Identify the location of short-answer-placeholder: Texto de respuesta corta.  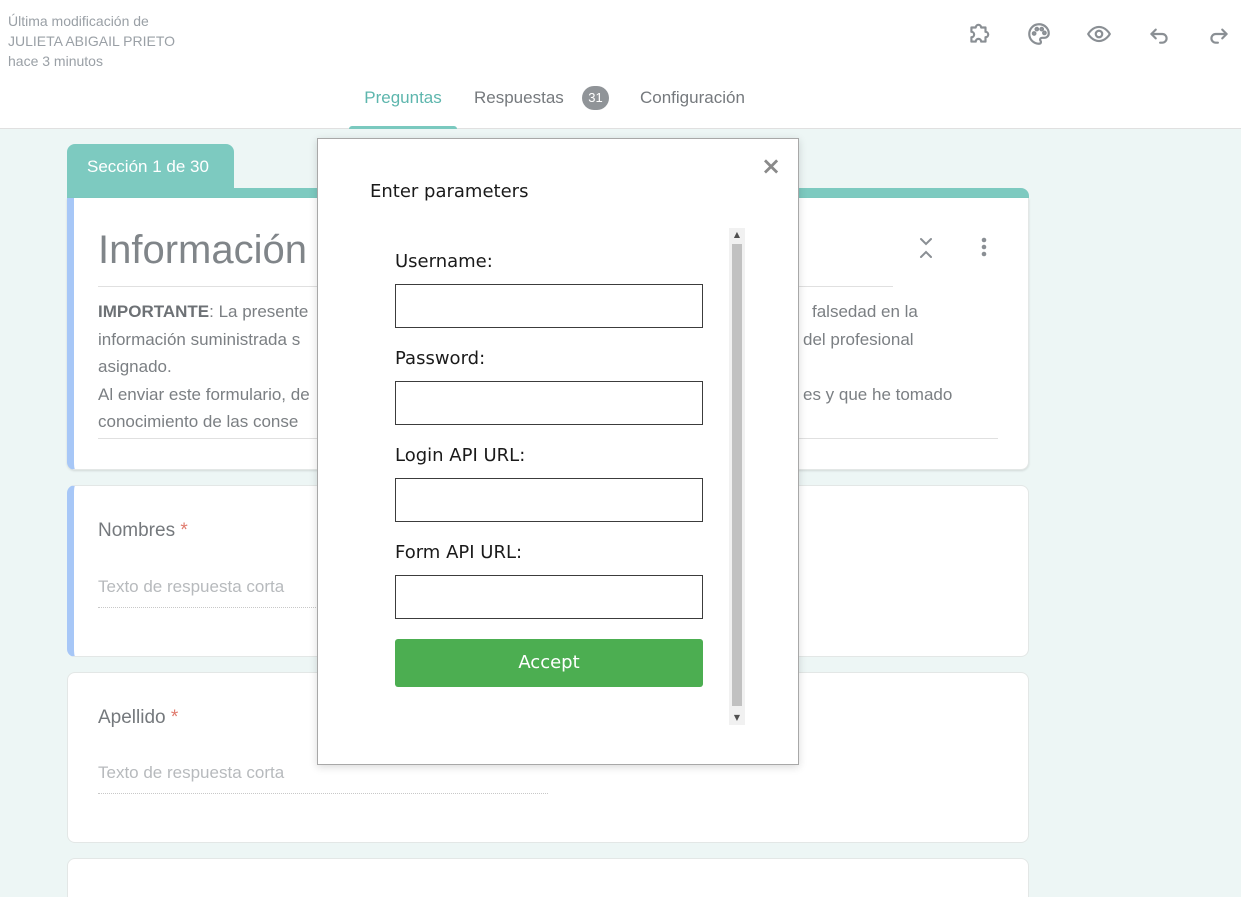
(323, 778).